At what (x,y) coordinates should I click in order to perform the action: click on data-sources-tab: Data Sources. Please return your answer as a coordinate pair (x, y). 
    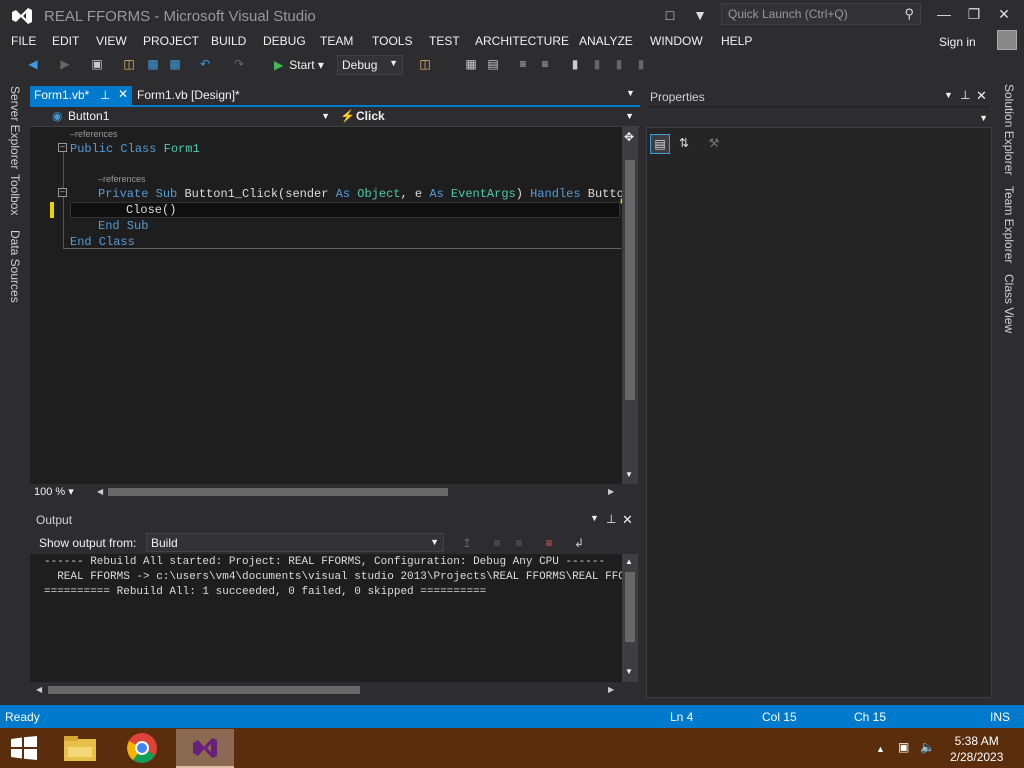
    Looking at the image, I should click on (15, 266).